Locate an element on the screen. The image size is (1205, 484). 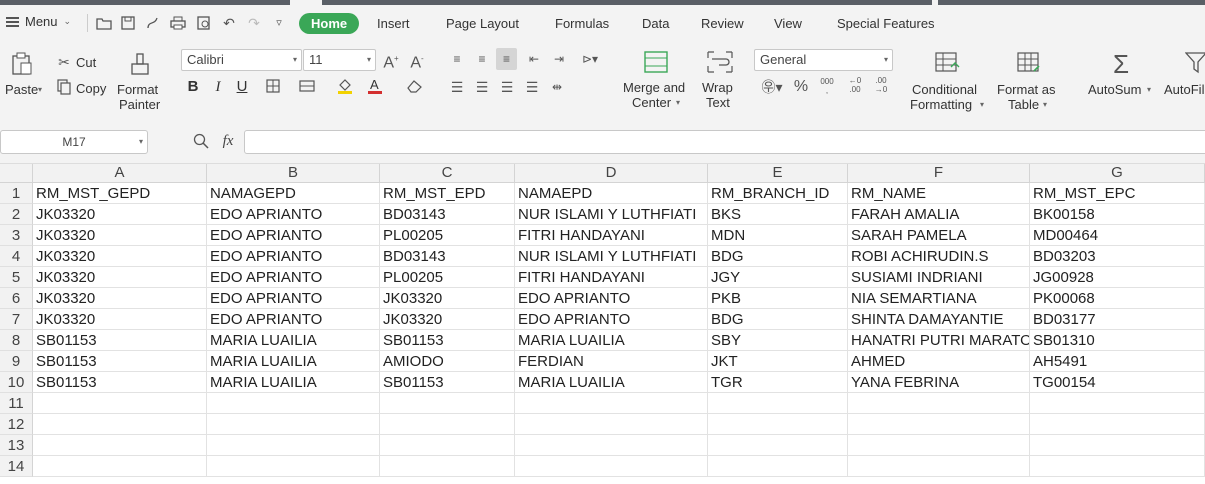
increase-indent-icon: ⇥ is located at coordinates (559, 59).